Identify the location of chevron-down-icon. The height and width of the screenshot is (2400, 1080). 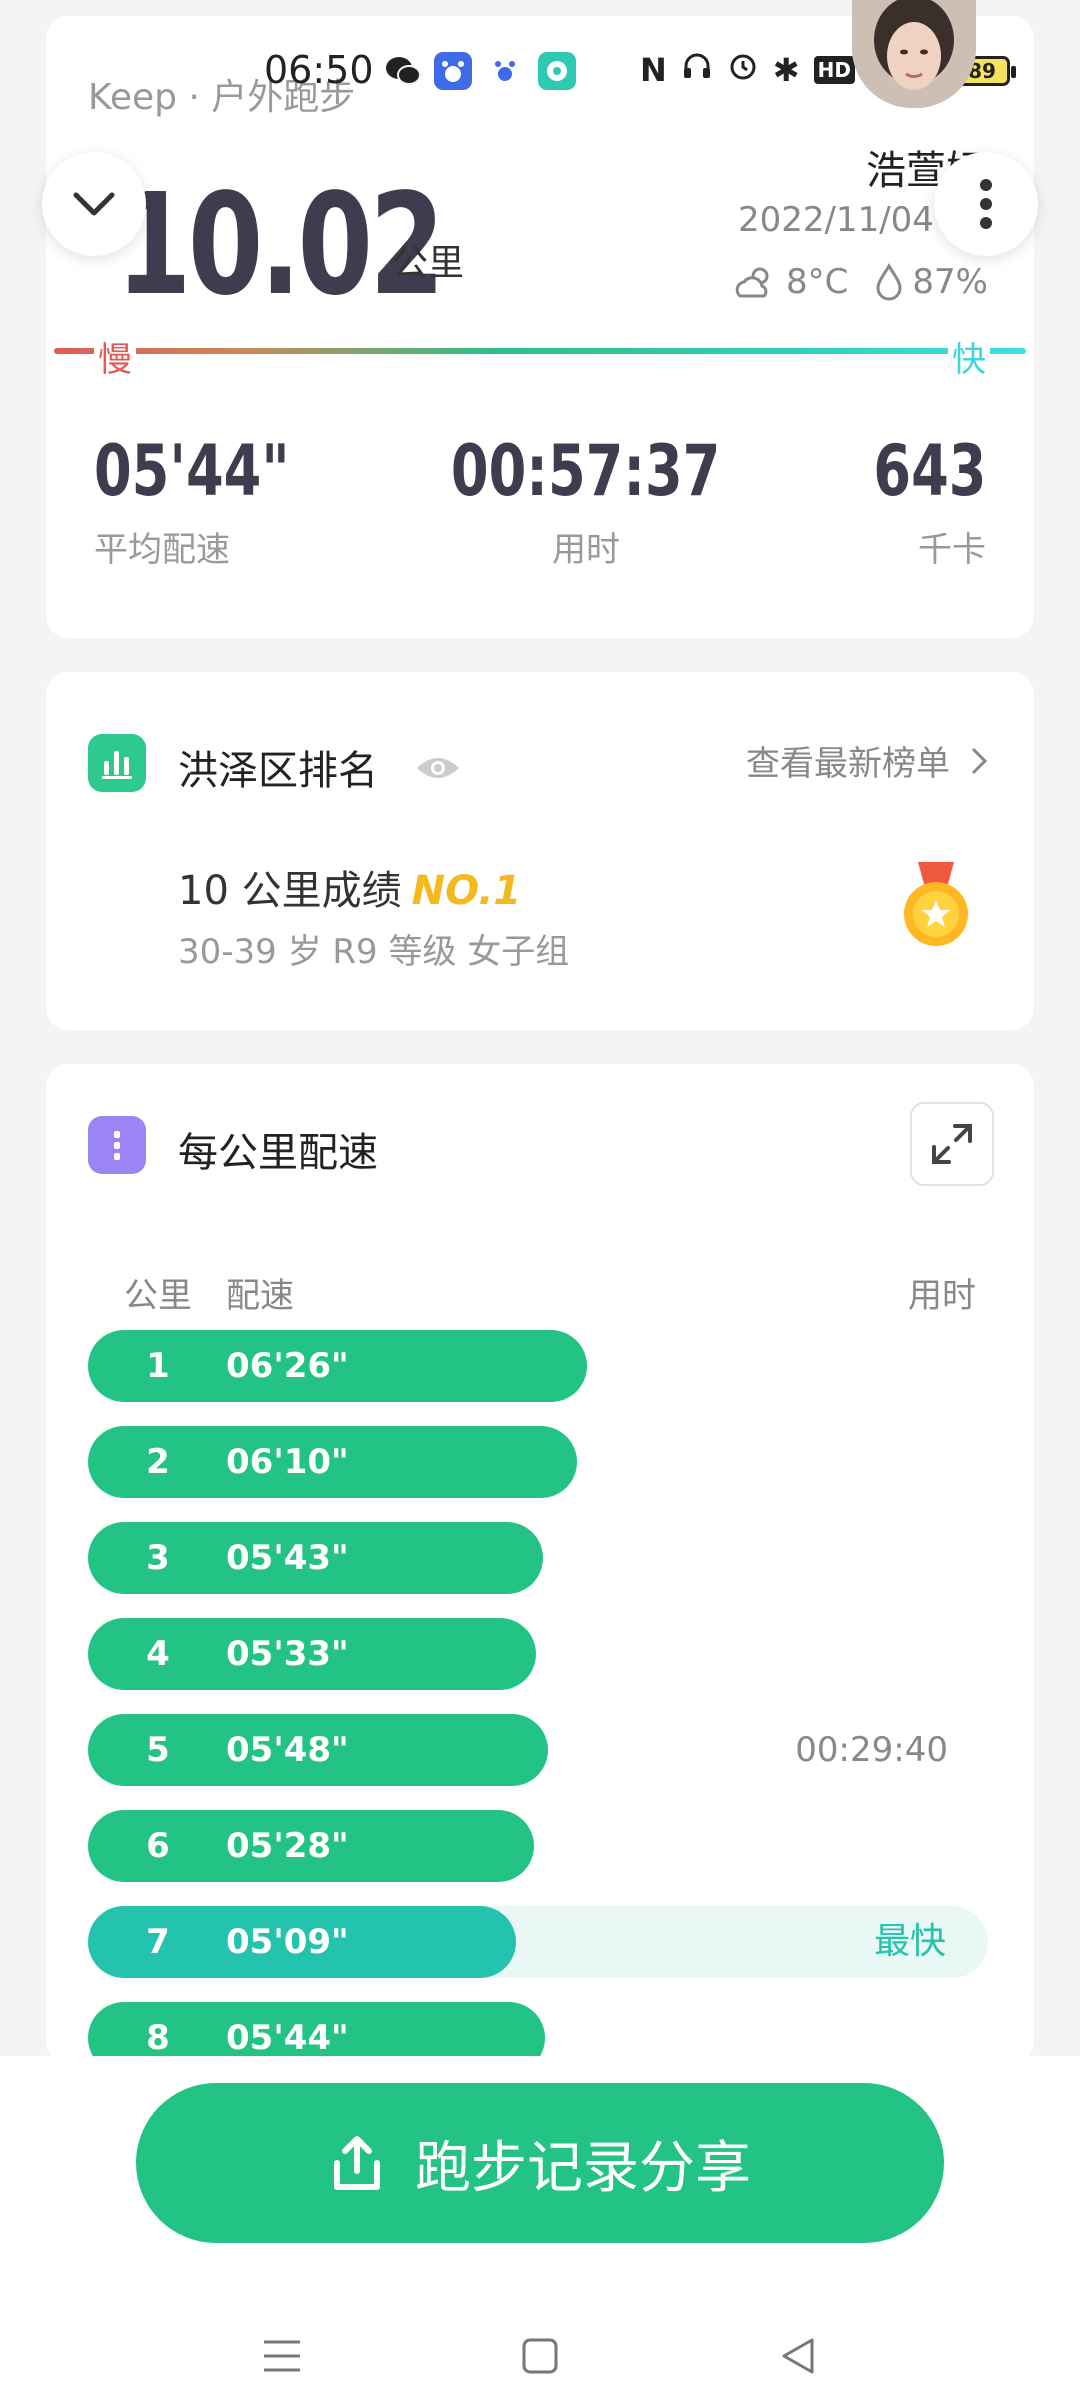
(94, 204).